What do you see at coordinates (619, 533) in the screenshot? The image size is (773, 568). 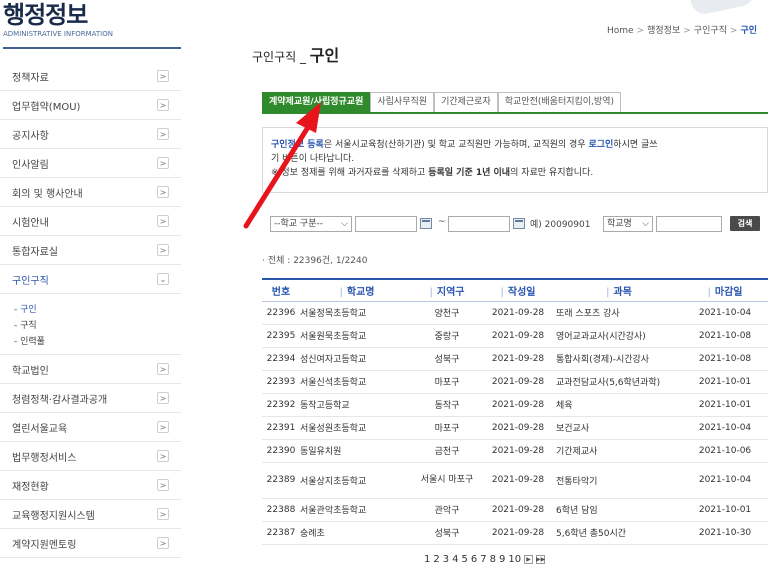 I see `cell-subject: 5,6학년 총50시간` at bounding box center [619, 533].